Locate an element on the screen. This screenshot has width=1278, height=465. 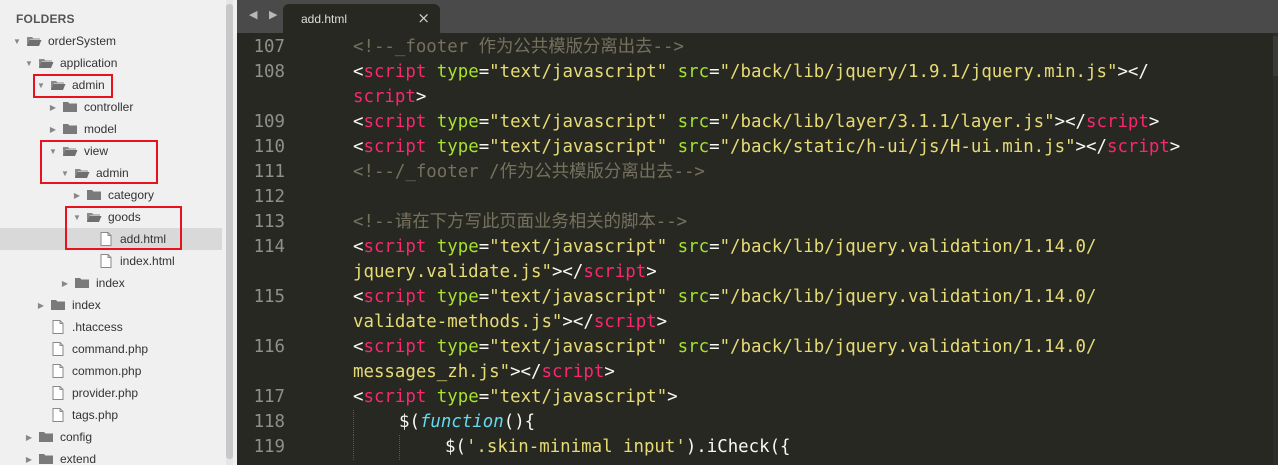
tree-folder: ▼ orderSystem is located at coordinates (111, 41).